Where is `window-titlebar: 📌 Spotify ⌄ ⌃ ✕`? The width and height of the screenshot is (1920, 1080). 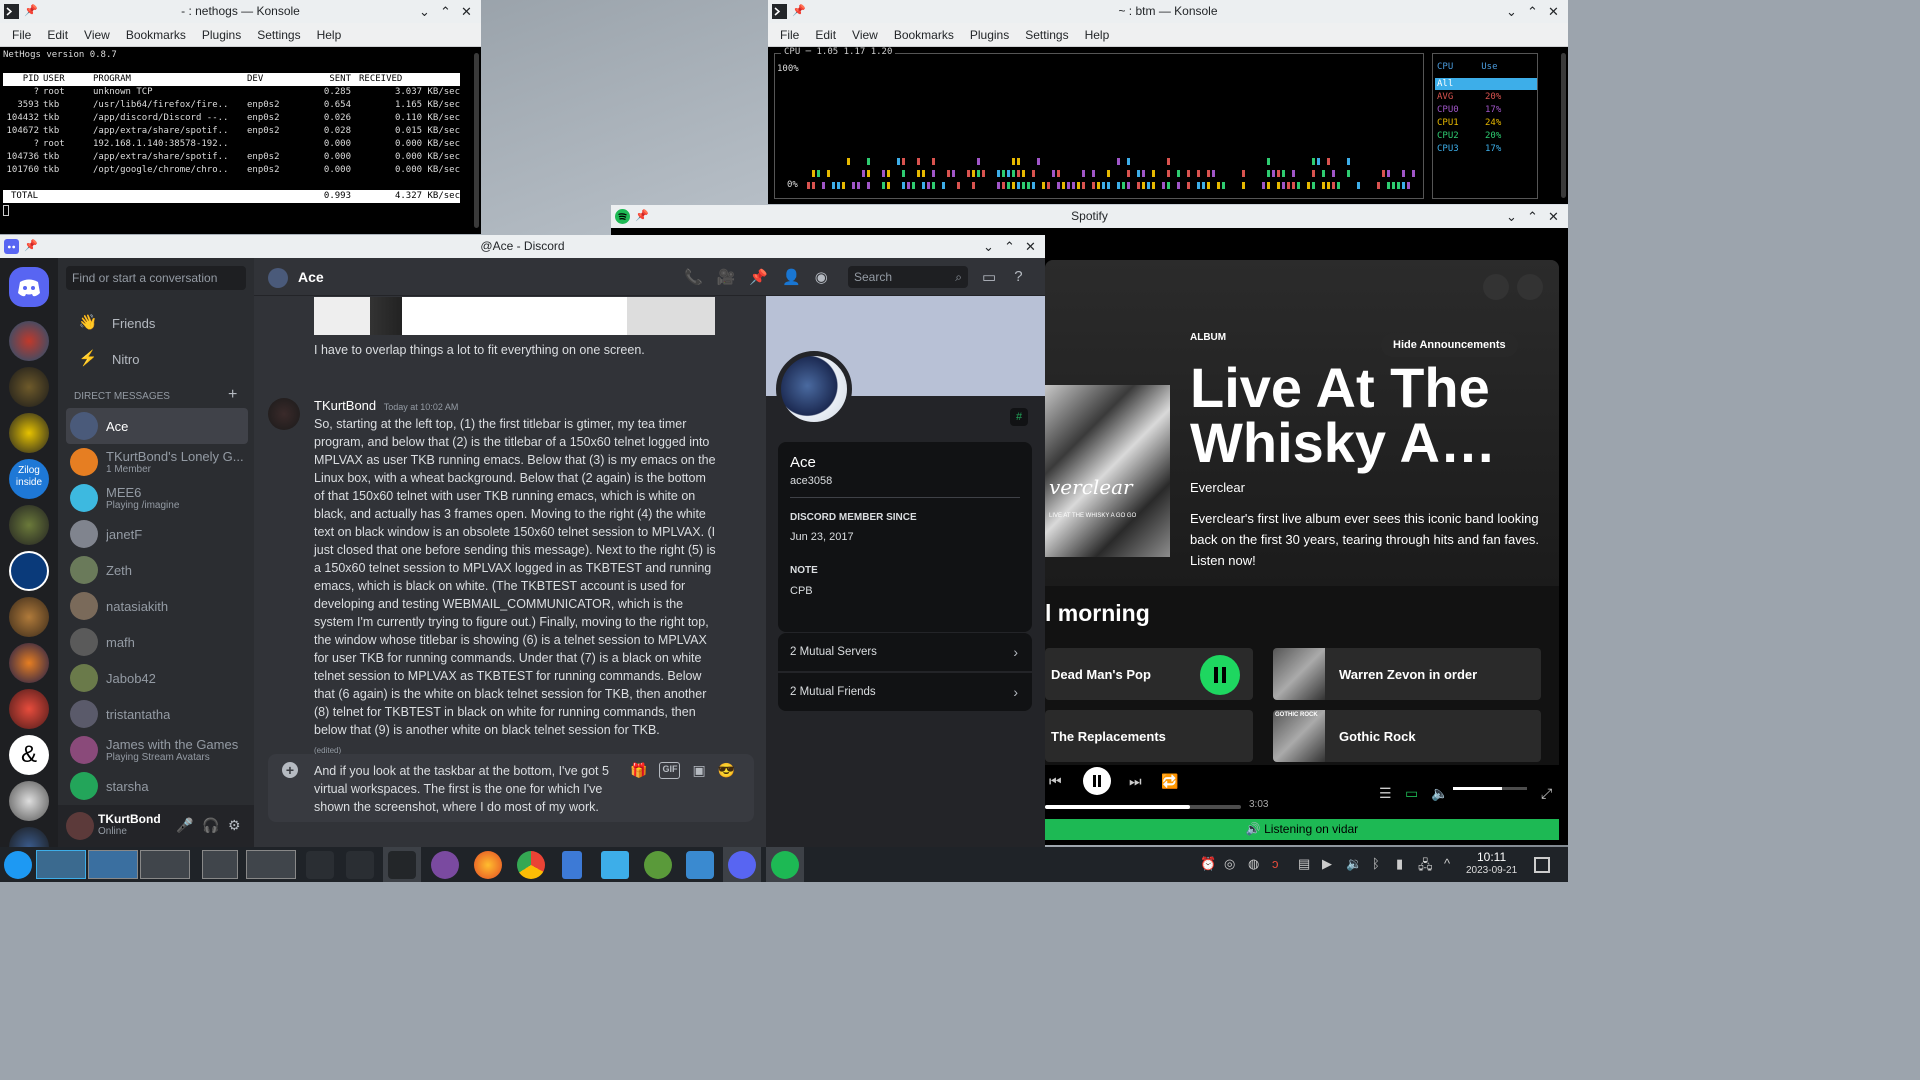 window-titlebar: 📌 Spotify ⌄ ⌃ ✕ is located at coordinates (1089, 216).